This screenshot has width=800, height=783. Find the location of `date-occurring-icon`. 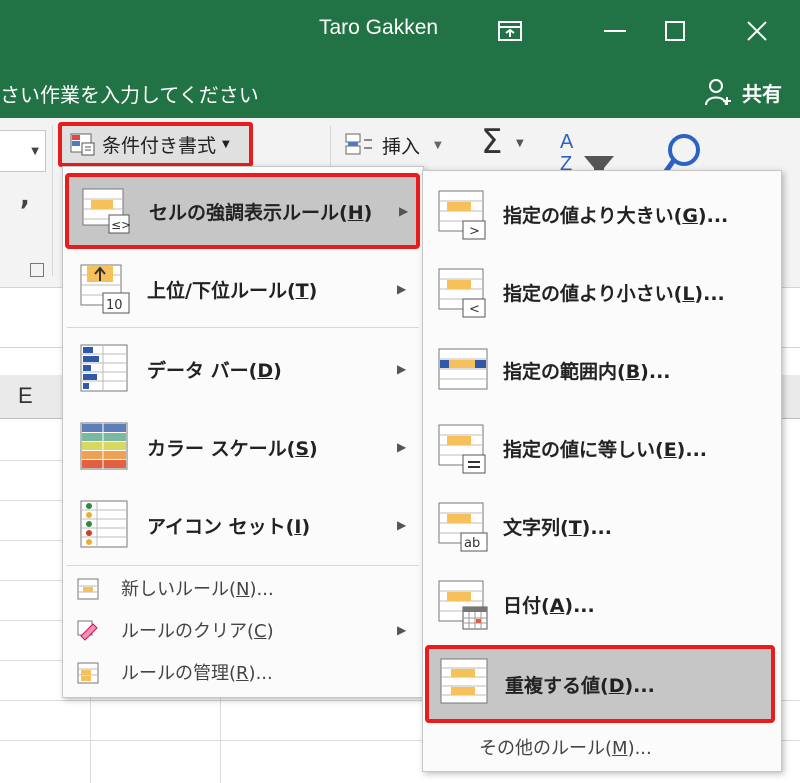

date-occurring-icon is located at coordinates (463, 605).